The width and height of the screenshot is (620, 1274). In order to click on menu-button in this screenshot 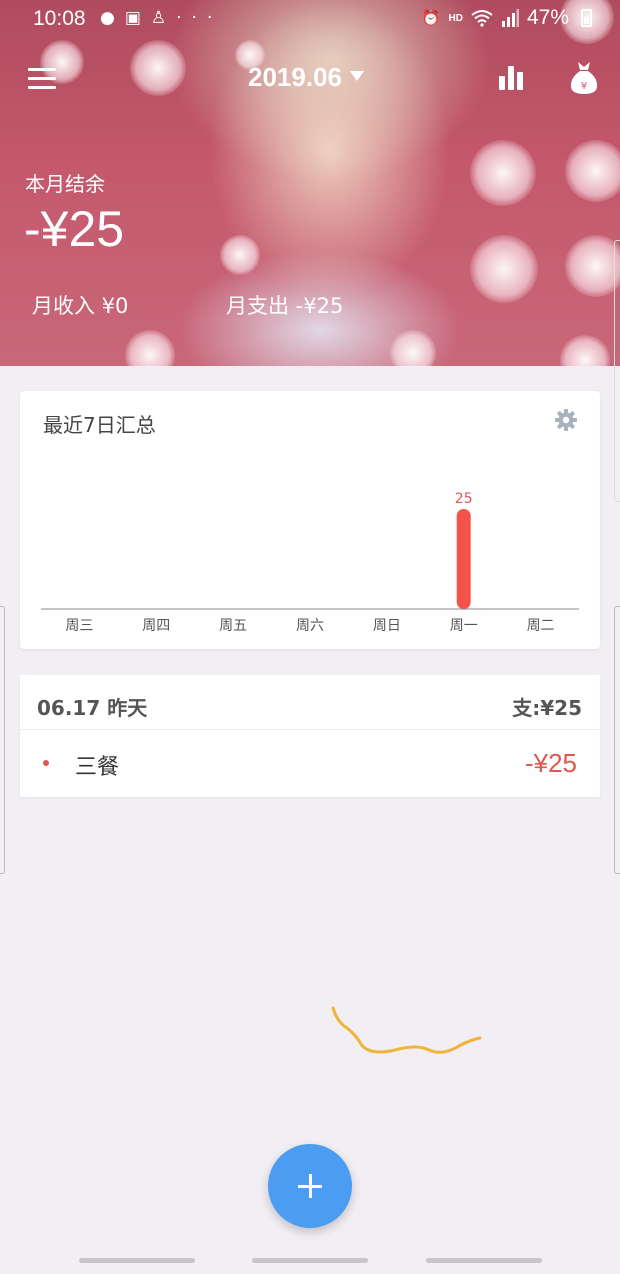, I will do `click(42, 79)`.